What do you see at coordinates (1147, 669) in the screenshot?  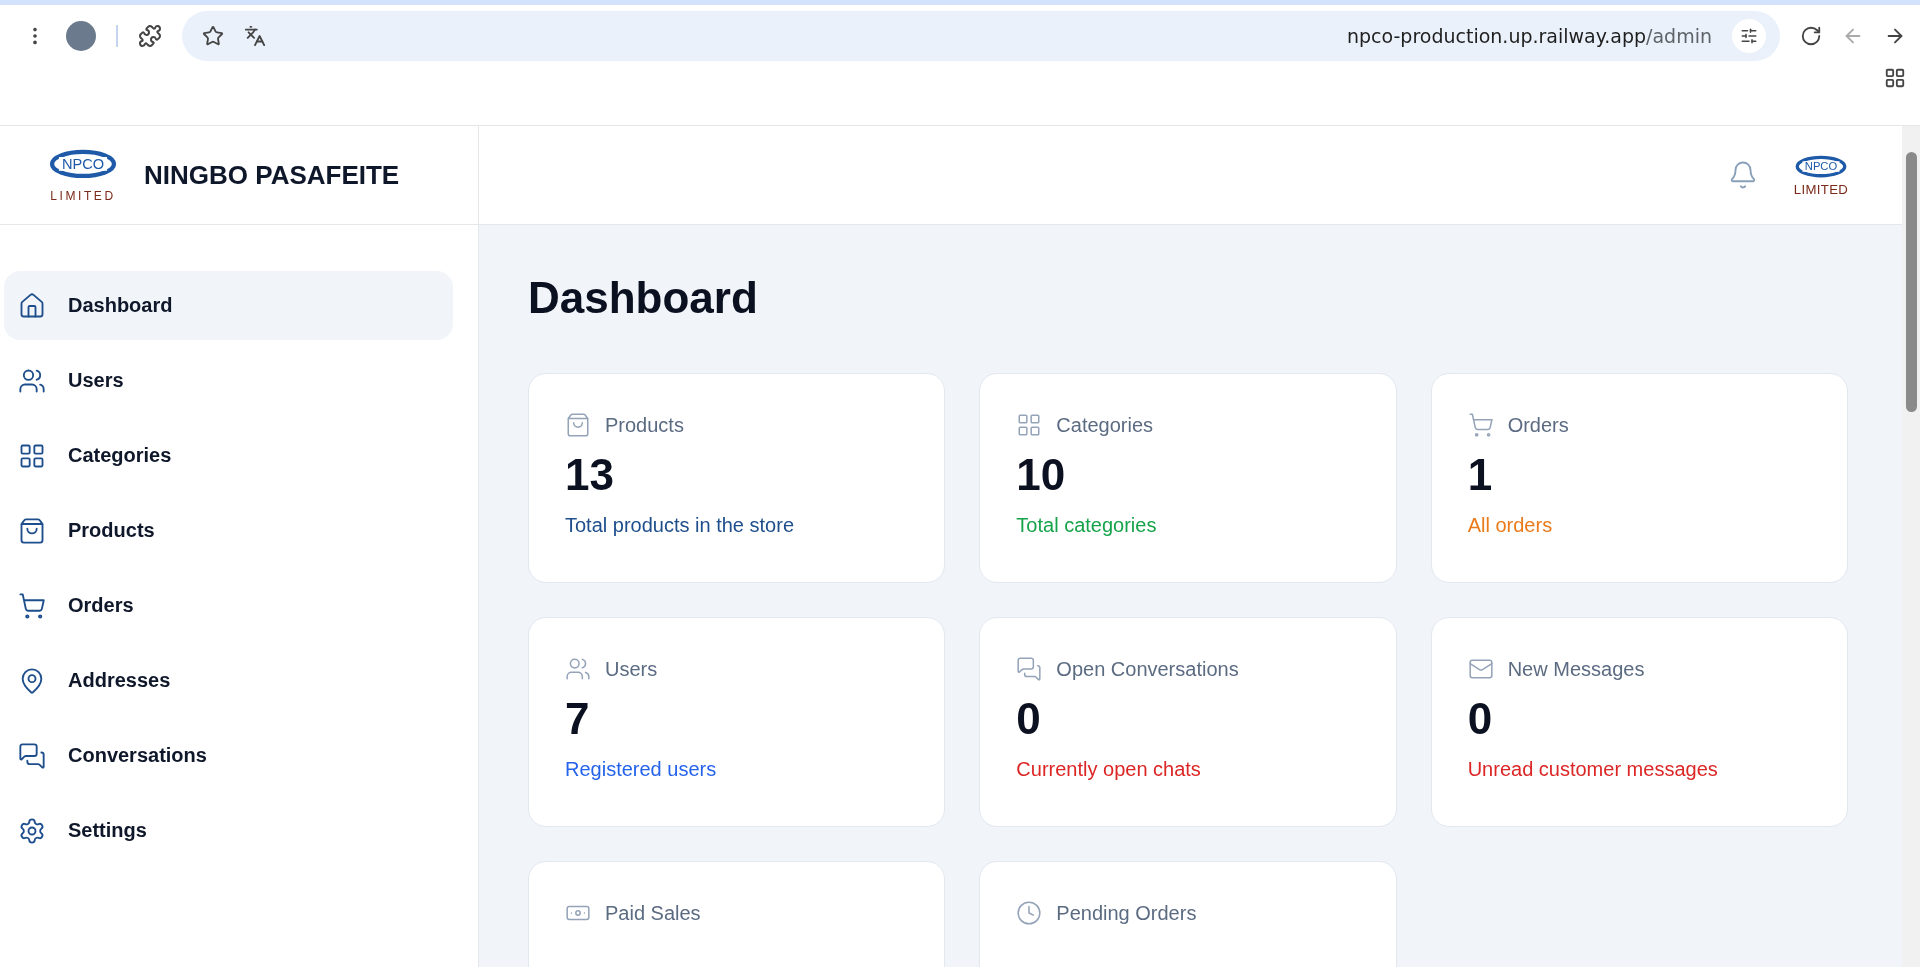 I see `card-title: Open Conversations` at bounding box center [1147, 669].